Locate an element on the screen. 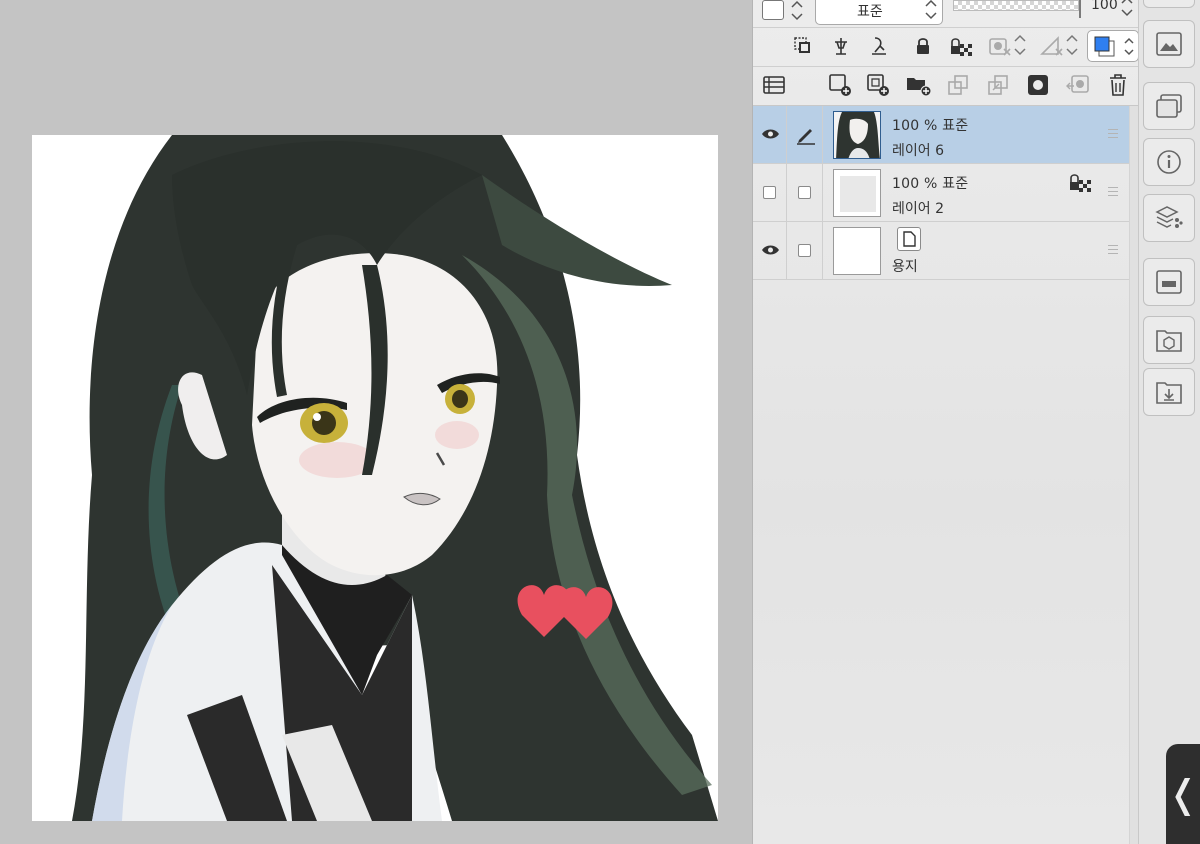 The image size is (1200, 844). collapse-panel-button: ❬ is located at coordinates (1183, 794).